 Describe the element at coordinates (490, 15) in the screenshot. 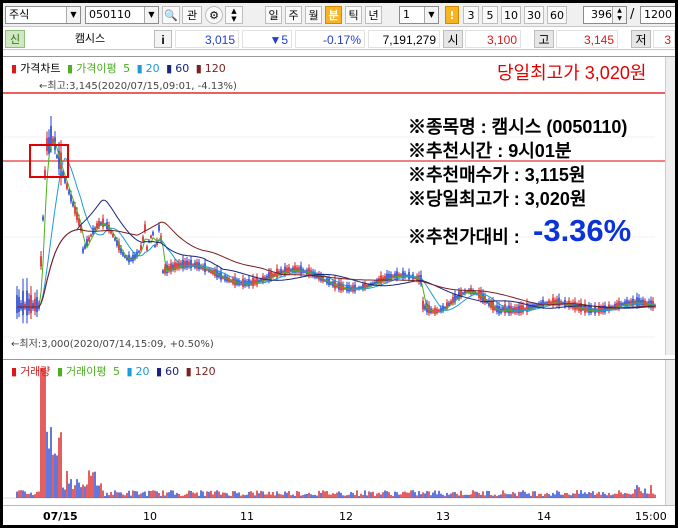

I see `interval-5-button: 5` at that location.